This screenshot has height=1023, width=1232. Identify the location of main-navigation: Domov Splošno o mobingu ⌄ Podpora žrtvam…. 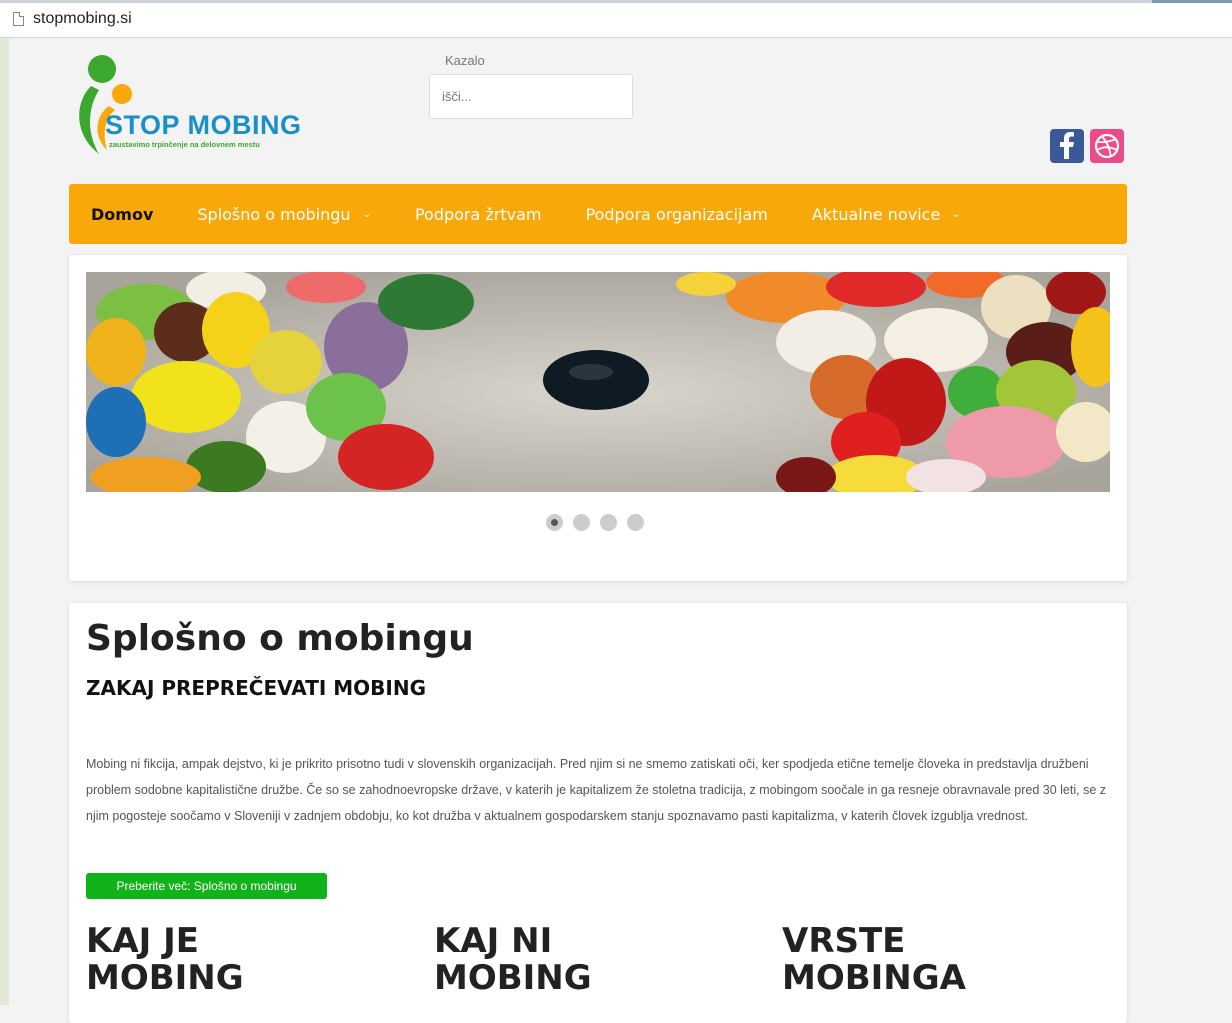
(598, 214).